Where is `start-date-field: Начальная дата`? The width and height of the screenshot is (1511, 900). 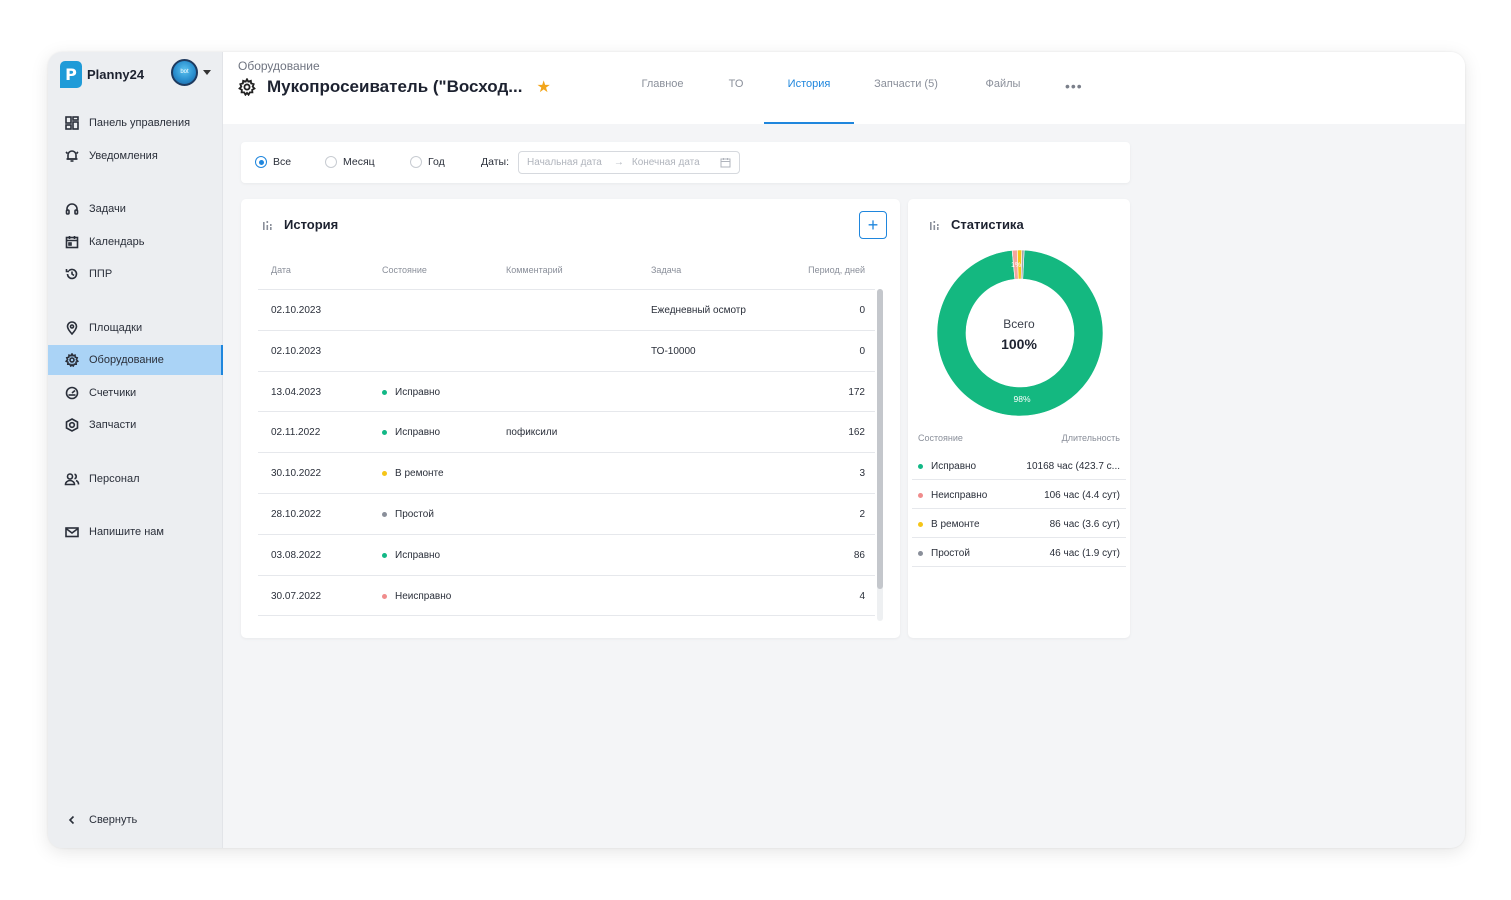
start-date-field: Начальная дата is located at coordinates (564, 162).